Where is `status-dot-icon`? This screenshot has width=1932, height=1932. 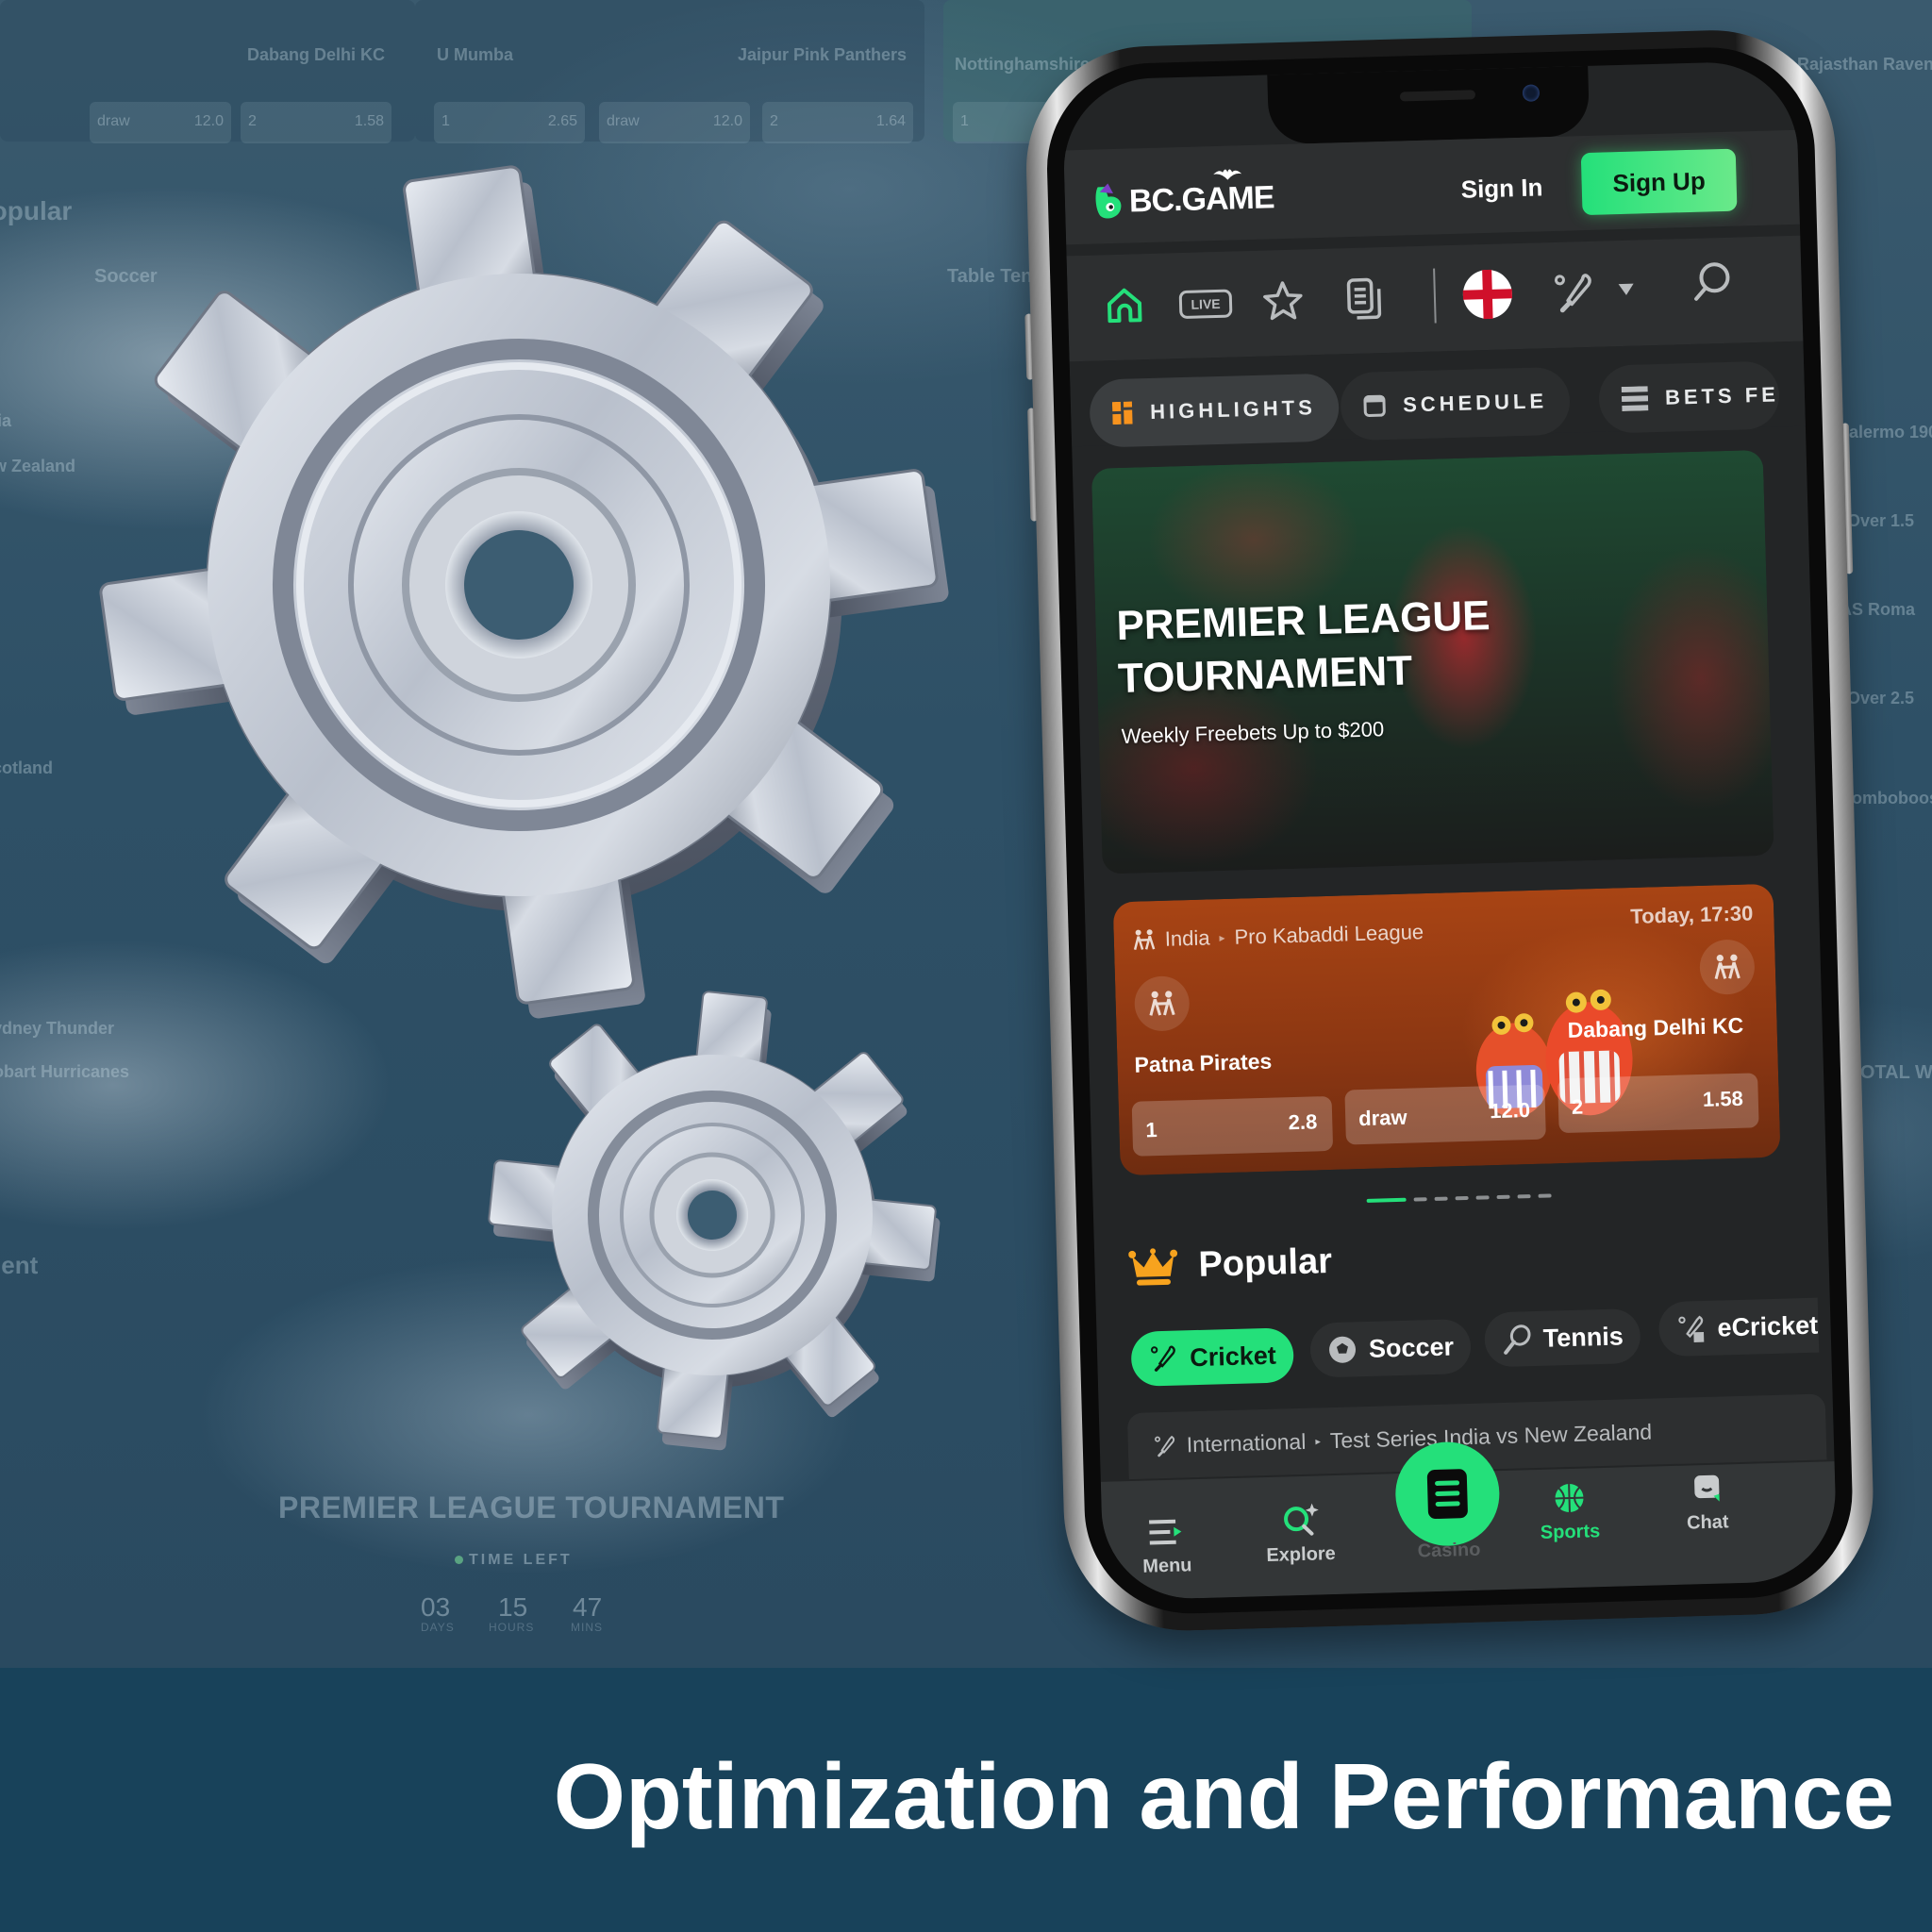
status-dot-icon is located at coordinates (459, 1560).